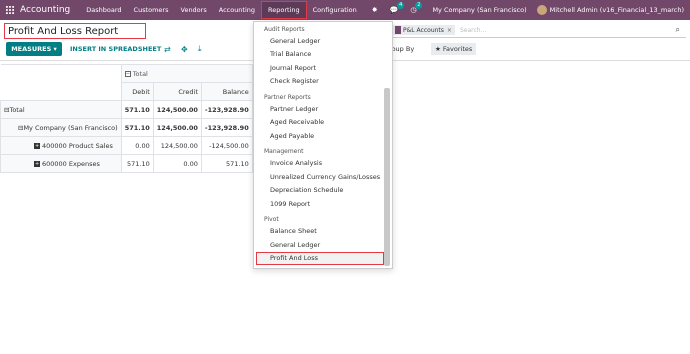  Describe the element at coordinates (226, 145) in the screenshot. I see `cell-balance: -124,500.00` at that location.